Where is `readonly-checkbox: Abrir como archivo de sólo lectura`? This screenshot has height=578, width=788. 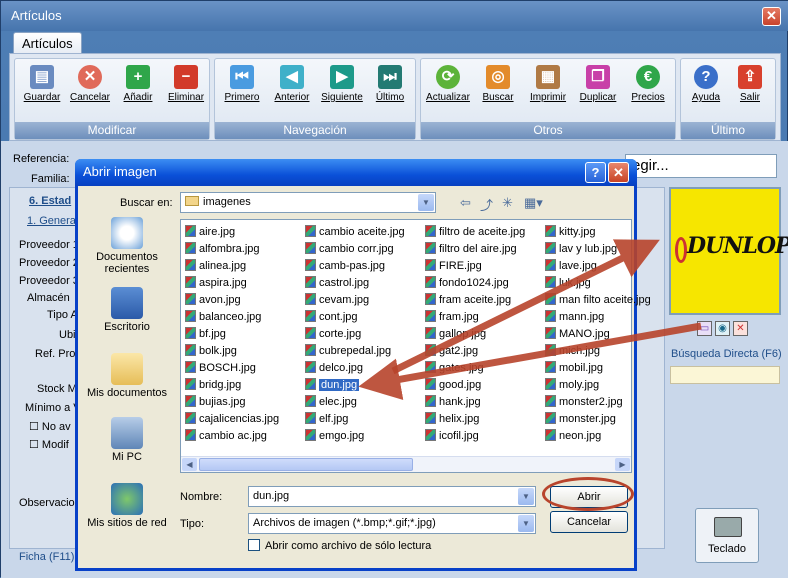
readonly-checkbox: Abrir como archivo de sólo lectura is located at coordinates (339, 545).